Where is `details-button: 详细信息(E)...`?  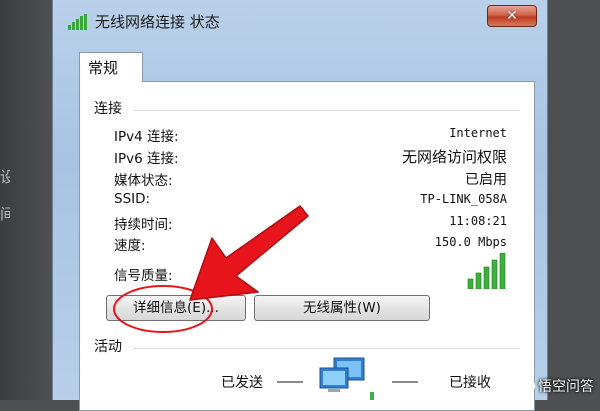
details-button: 详细信息(E)... is located at coordinates (176, 308).